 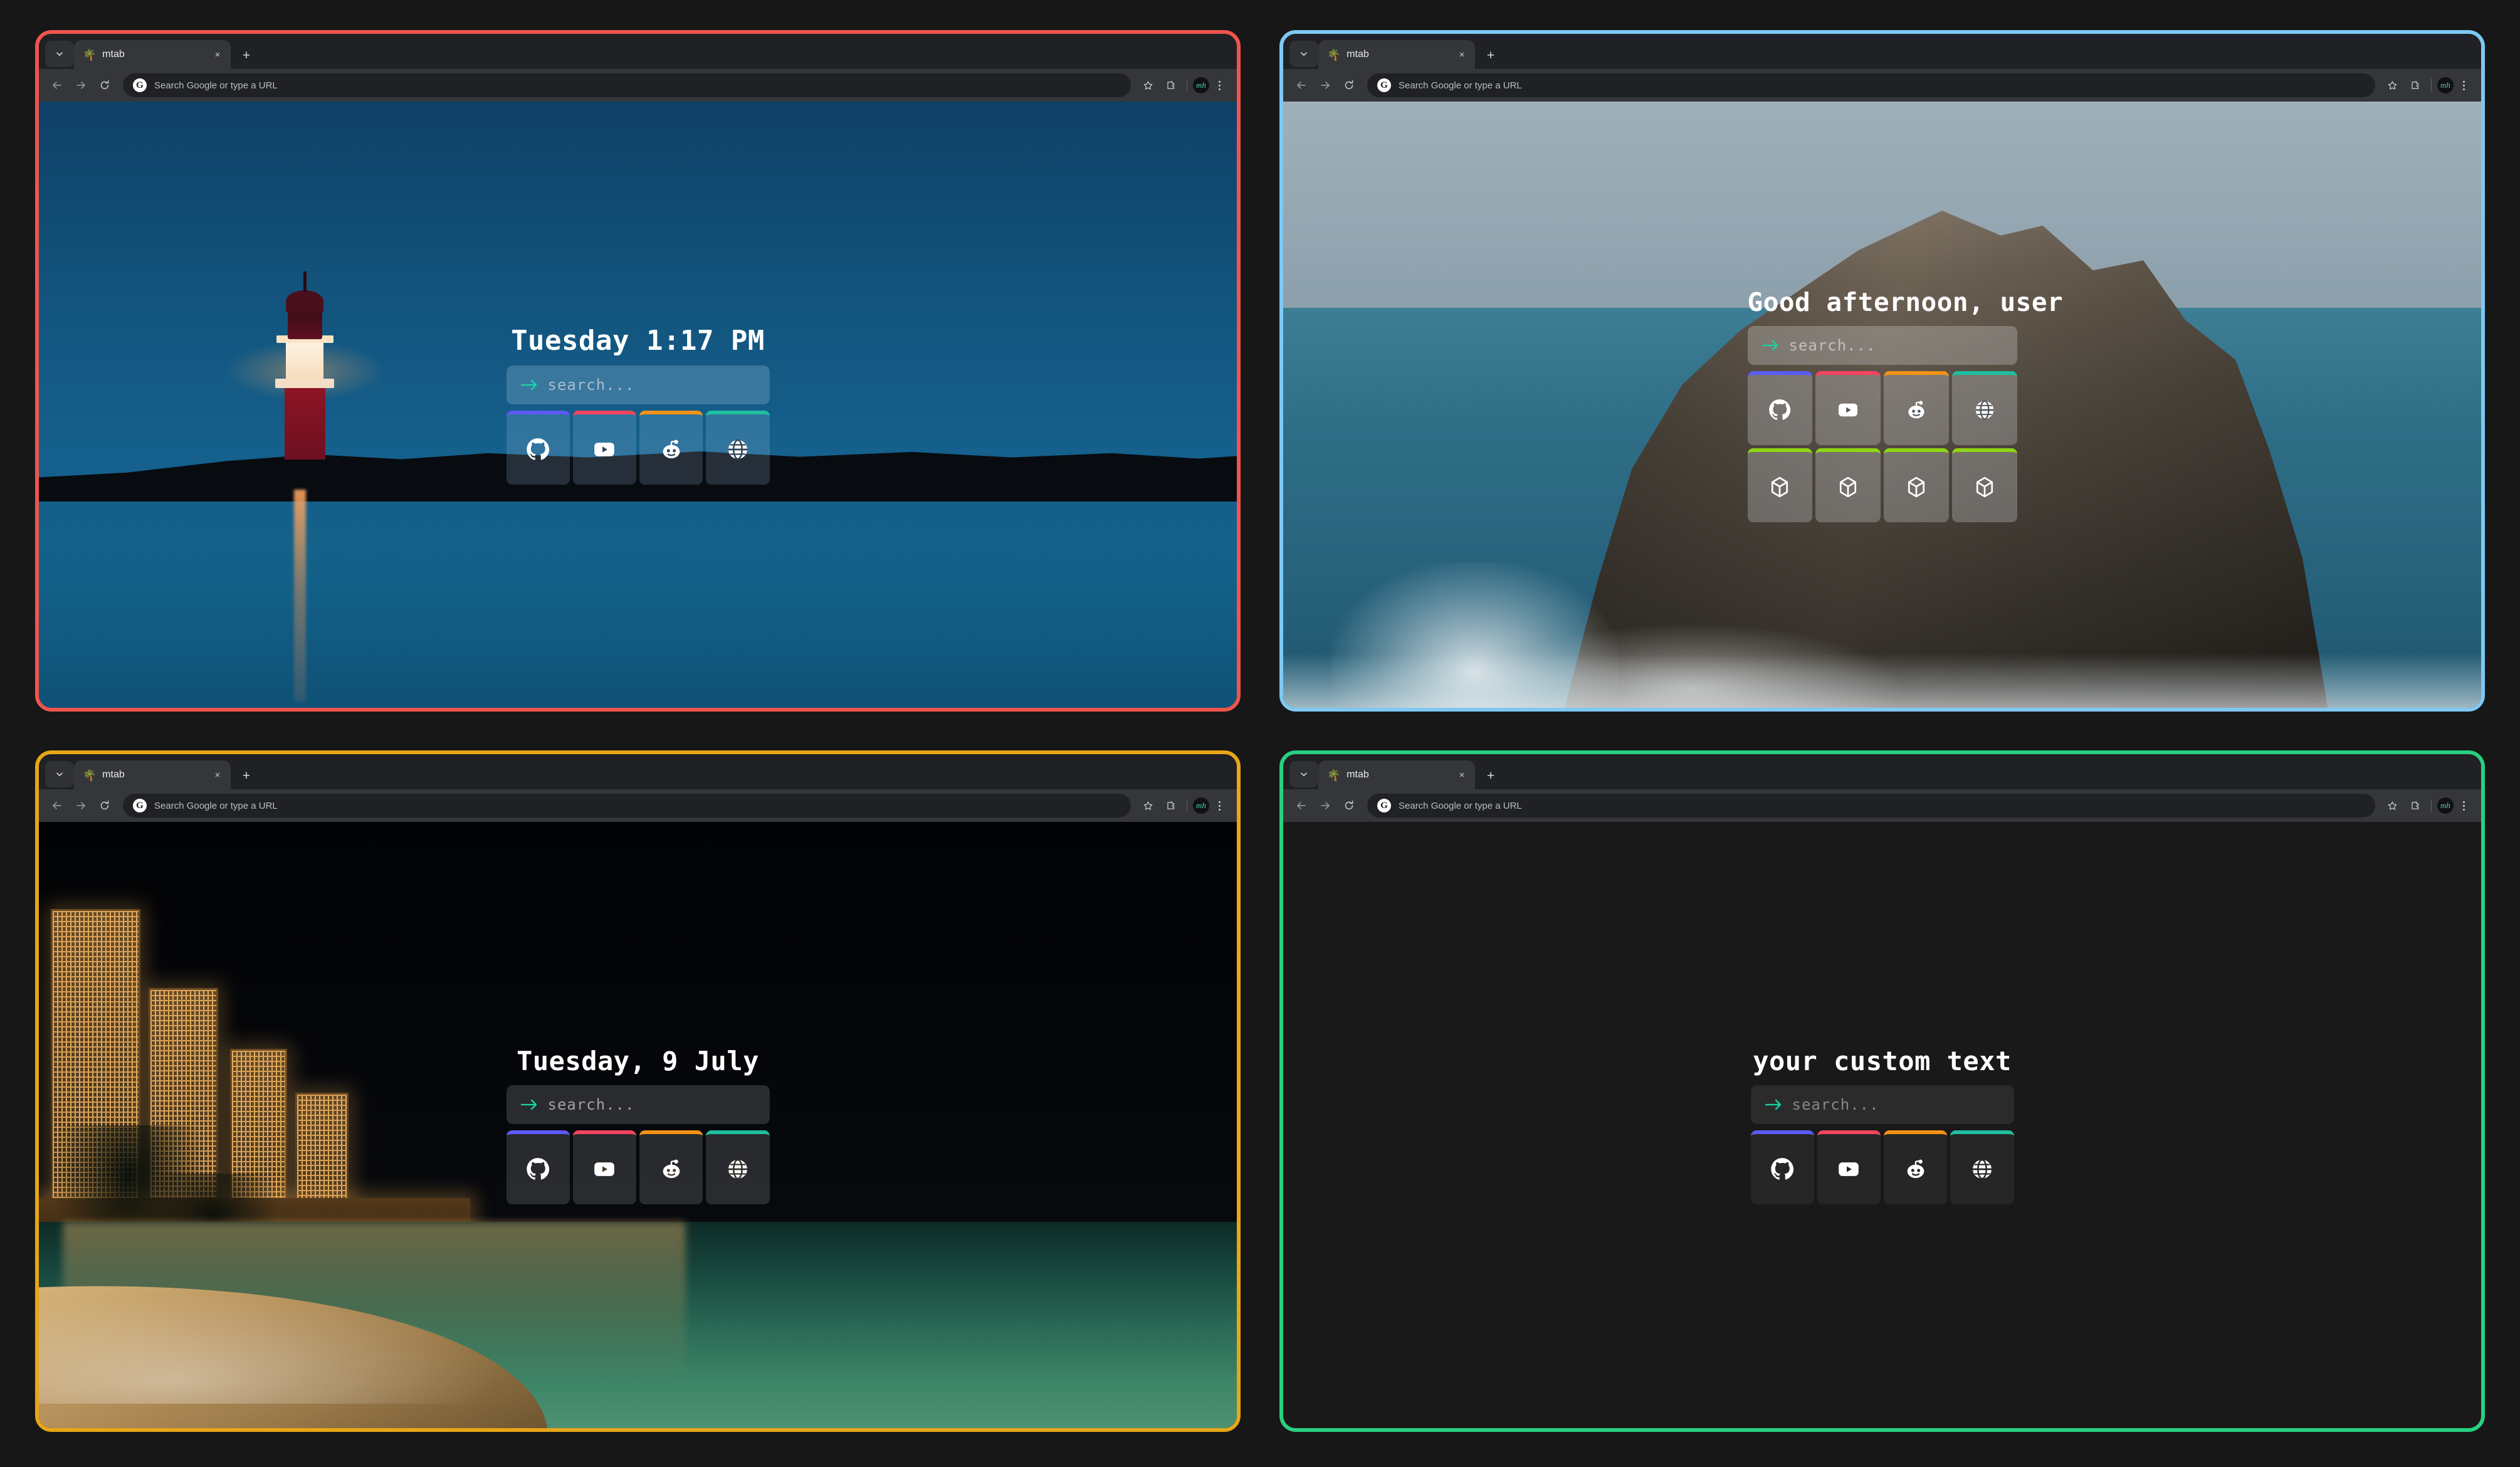 I want to click on youtube-icon, so click(x=1849, y=1169).